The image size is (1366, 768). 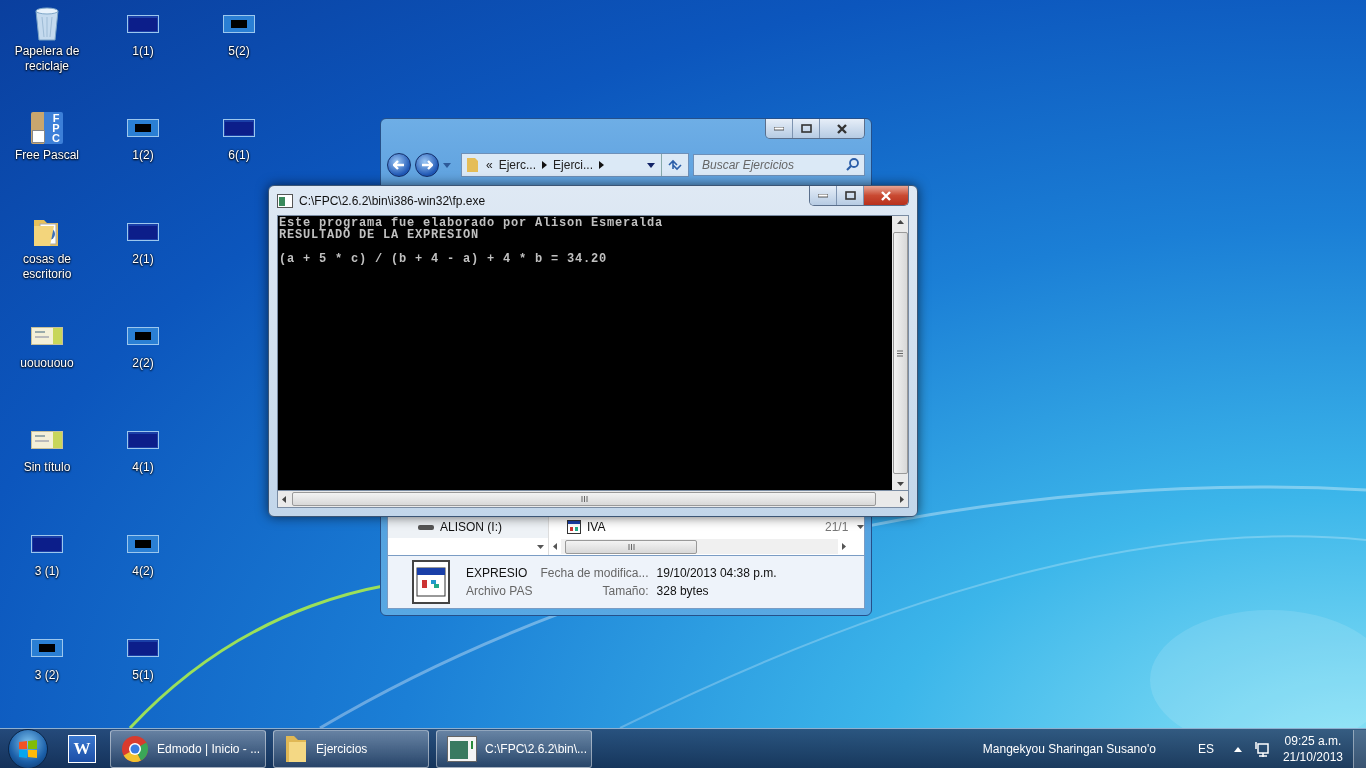 I want to click on browser-icon, so click(x=135, y=749).